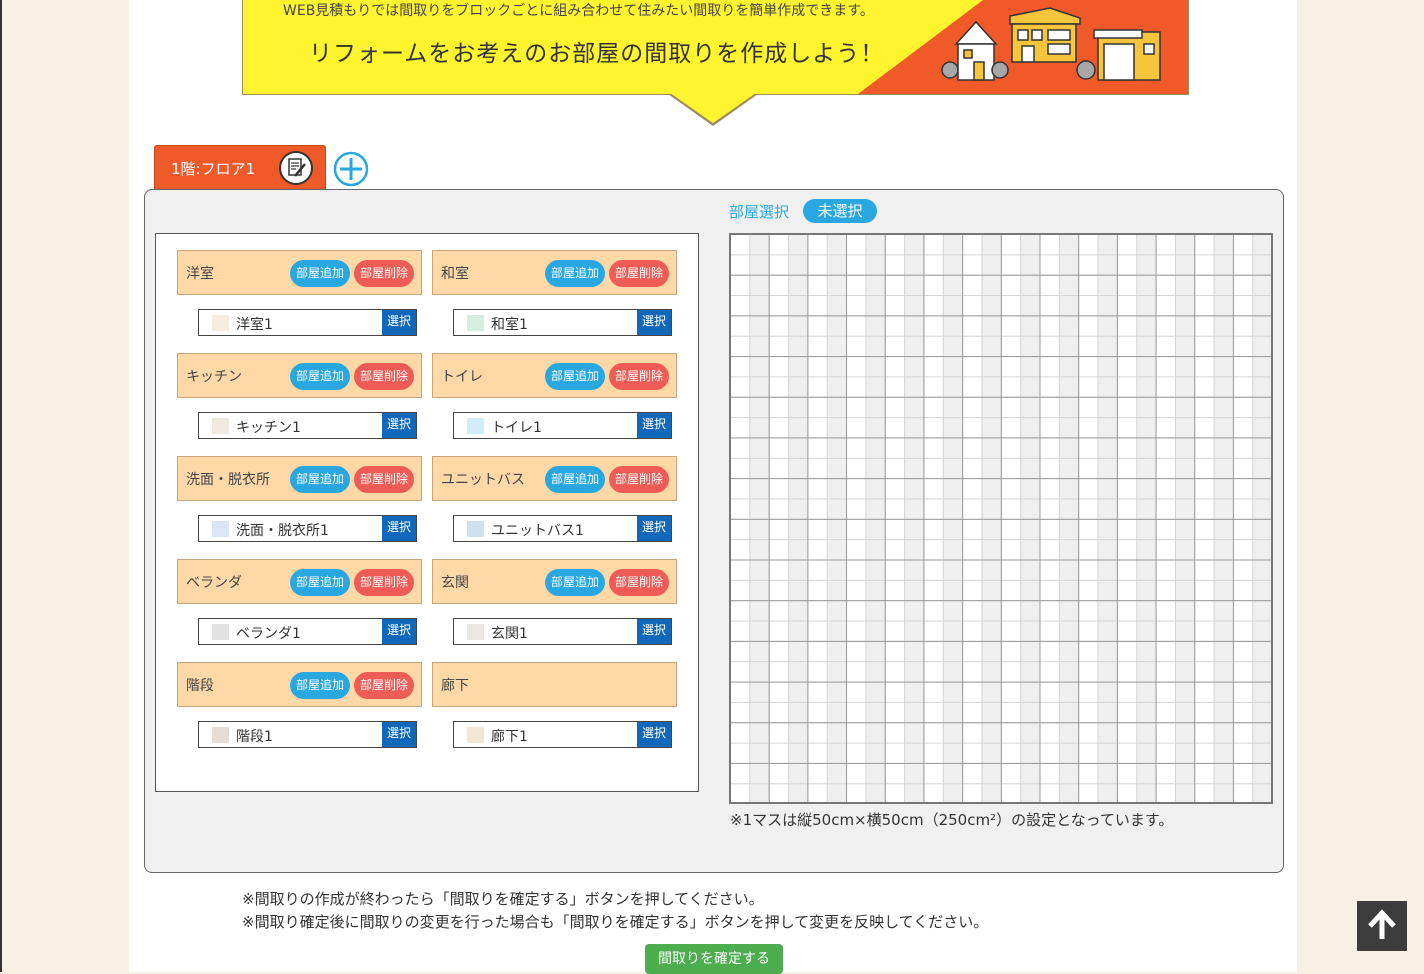  What do you see at coordinates (228, 480) in the screenshot?
I see `category-name: 洗面・脱衣所` at bounding box center [228, 480].